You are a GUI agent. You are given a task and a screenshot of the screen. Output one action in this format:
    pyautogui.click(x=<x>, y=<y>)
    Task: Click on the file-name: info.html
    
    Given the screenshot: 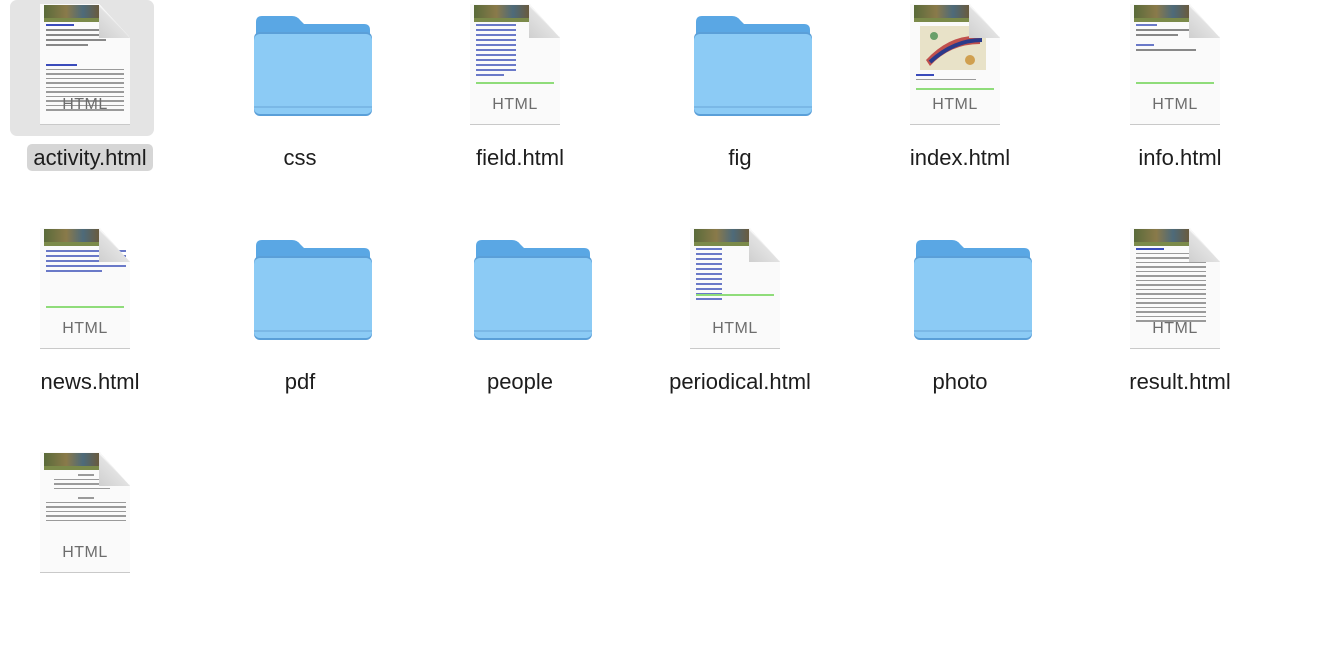 What is the action you would take?
    pyautogui.click(x=1180, y=157)
    